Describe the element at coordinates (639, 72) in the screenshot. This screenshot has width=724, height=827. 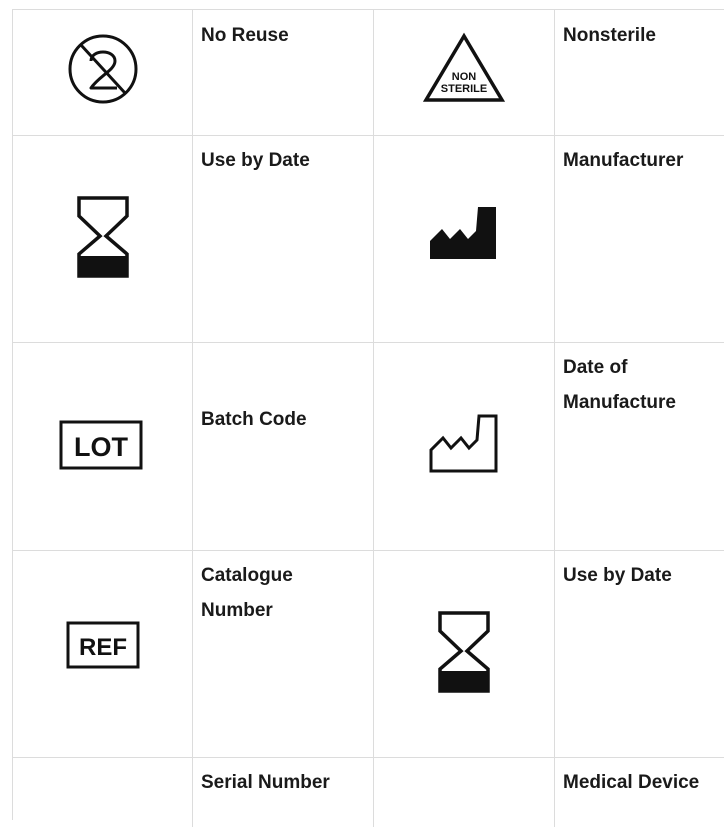
I see `label-cell: Nonsterile` at that location.